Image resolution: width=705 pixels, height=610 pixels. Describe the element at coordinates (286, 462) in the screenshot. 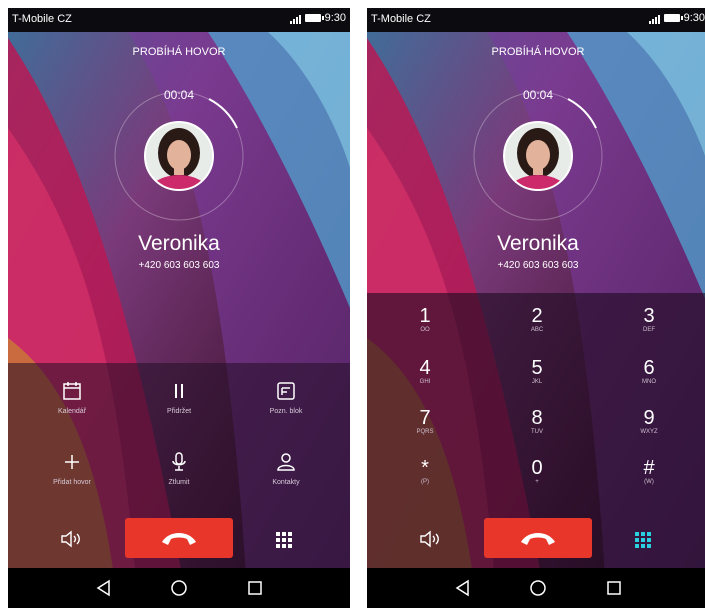

I see `person-icon` at that location.